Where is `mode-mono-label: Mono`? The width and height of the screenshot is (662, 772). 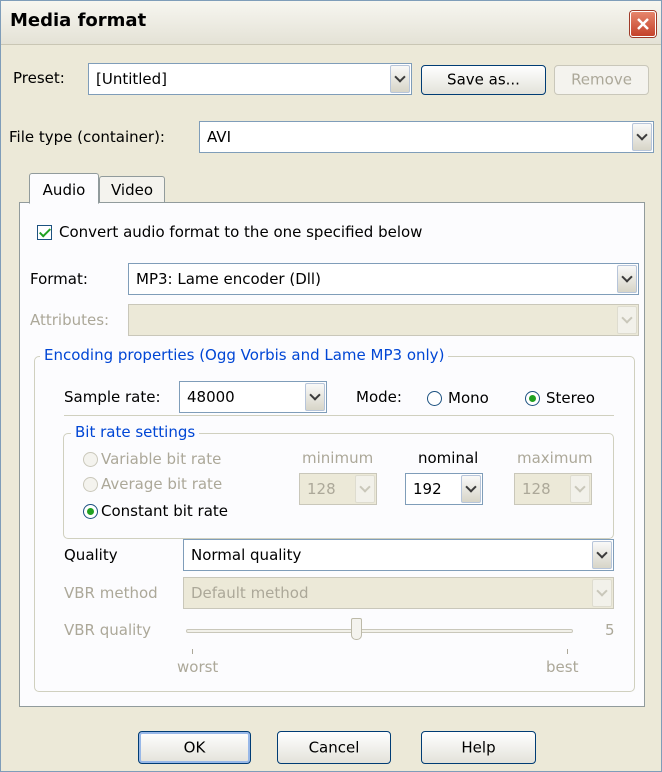 mode-mono-label: Mono is located at coordinates (468, 398).